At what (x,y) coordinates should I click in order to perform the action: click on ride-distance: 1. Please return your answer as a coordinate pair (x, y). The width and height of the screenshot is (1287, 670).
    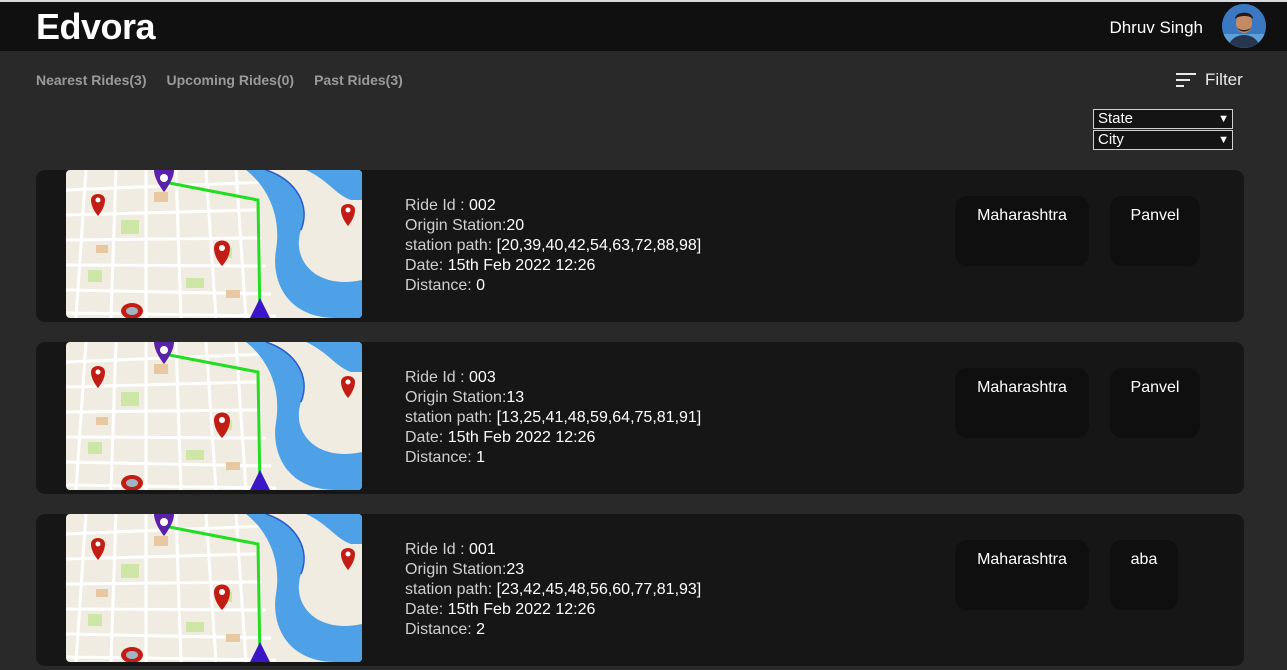
    Looking at the image, I should click on (481, 457).